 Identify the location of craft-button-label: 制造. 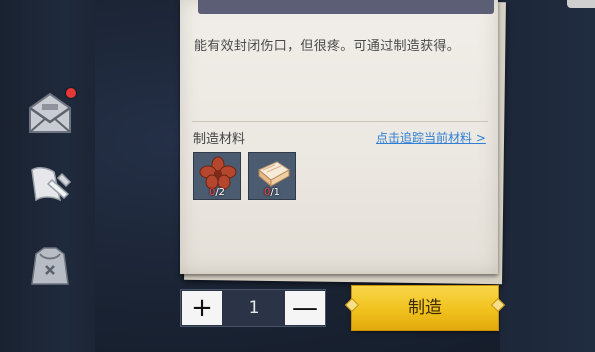
(425, 308).